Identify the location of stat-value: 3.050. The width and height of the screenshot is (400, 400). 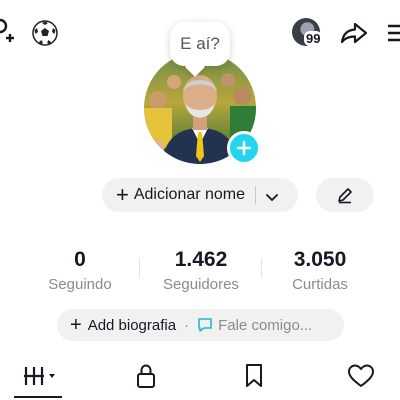
(320, 259).